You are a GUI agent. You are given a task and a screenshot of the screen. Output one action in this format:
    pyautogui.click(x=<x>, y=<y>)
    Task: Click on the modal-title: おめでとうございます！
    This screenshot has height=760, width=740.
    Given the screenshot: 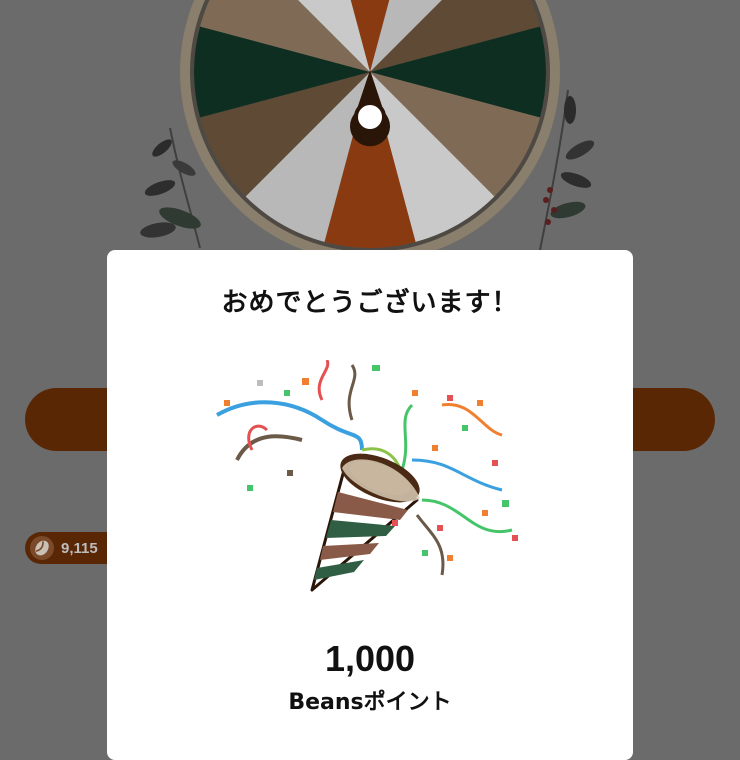 What is the action you would take?
    pyautogui.click(x=370, y=303)
    